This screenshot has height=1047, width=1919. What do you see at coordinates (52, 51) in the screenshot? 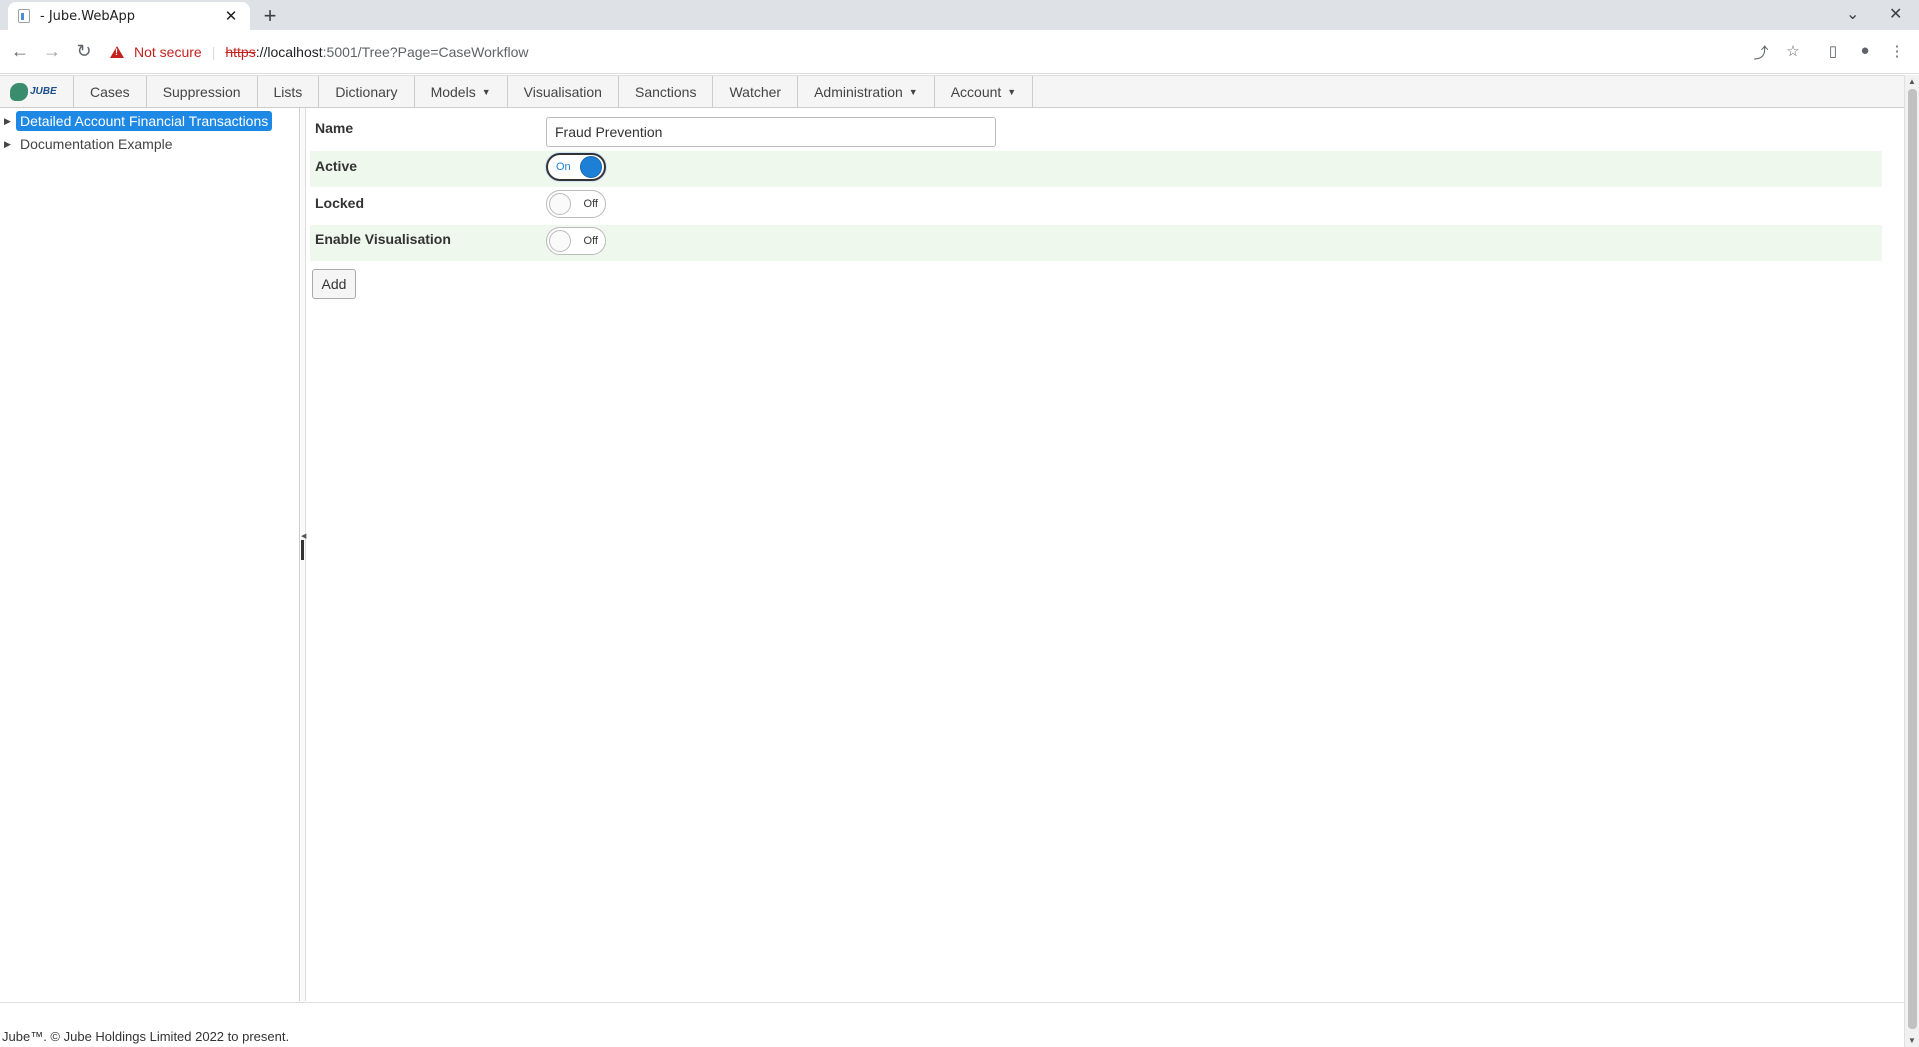
I see `forward-icon: →` at bounding box center [52, 51].